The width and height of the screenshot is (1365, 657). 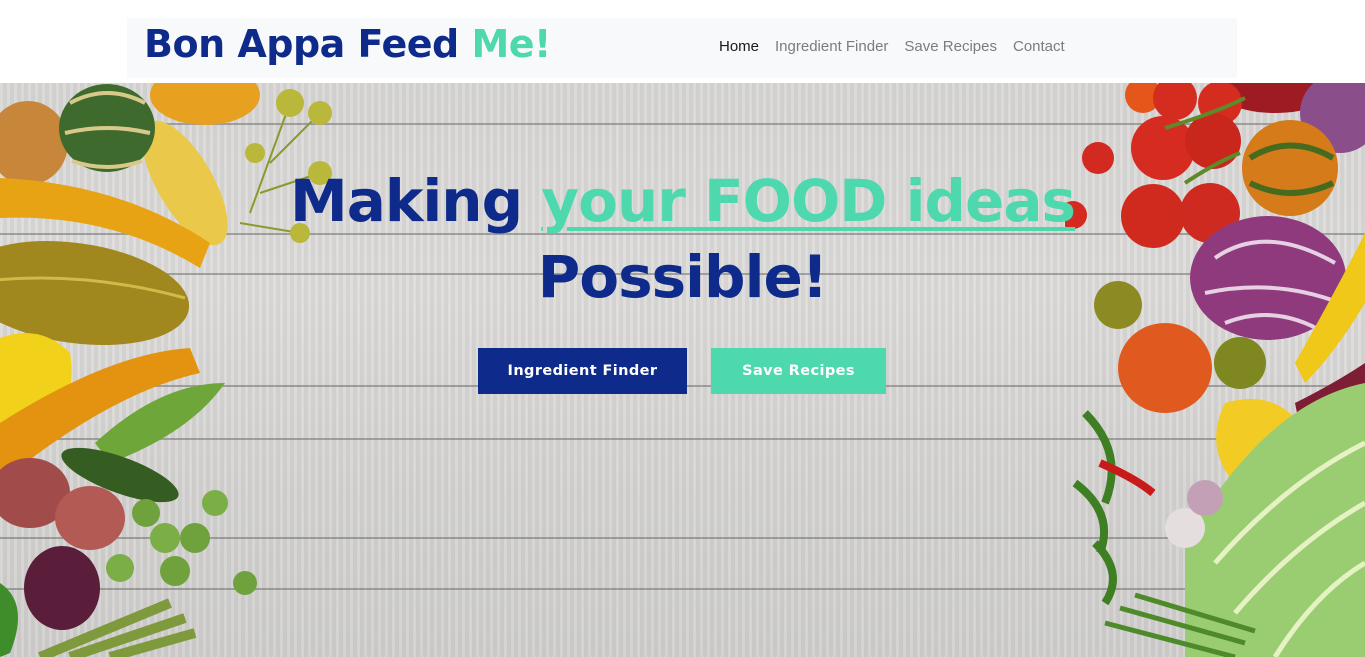 What do you see at coordinates (798, 371) in the screenshot?
I see `save-recipes-button: Save Recipes` at bounding box center [798, 371].